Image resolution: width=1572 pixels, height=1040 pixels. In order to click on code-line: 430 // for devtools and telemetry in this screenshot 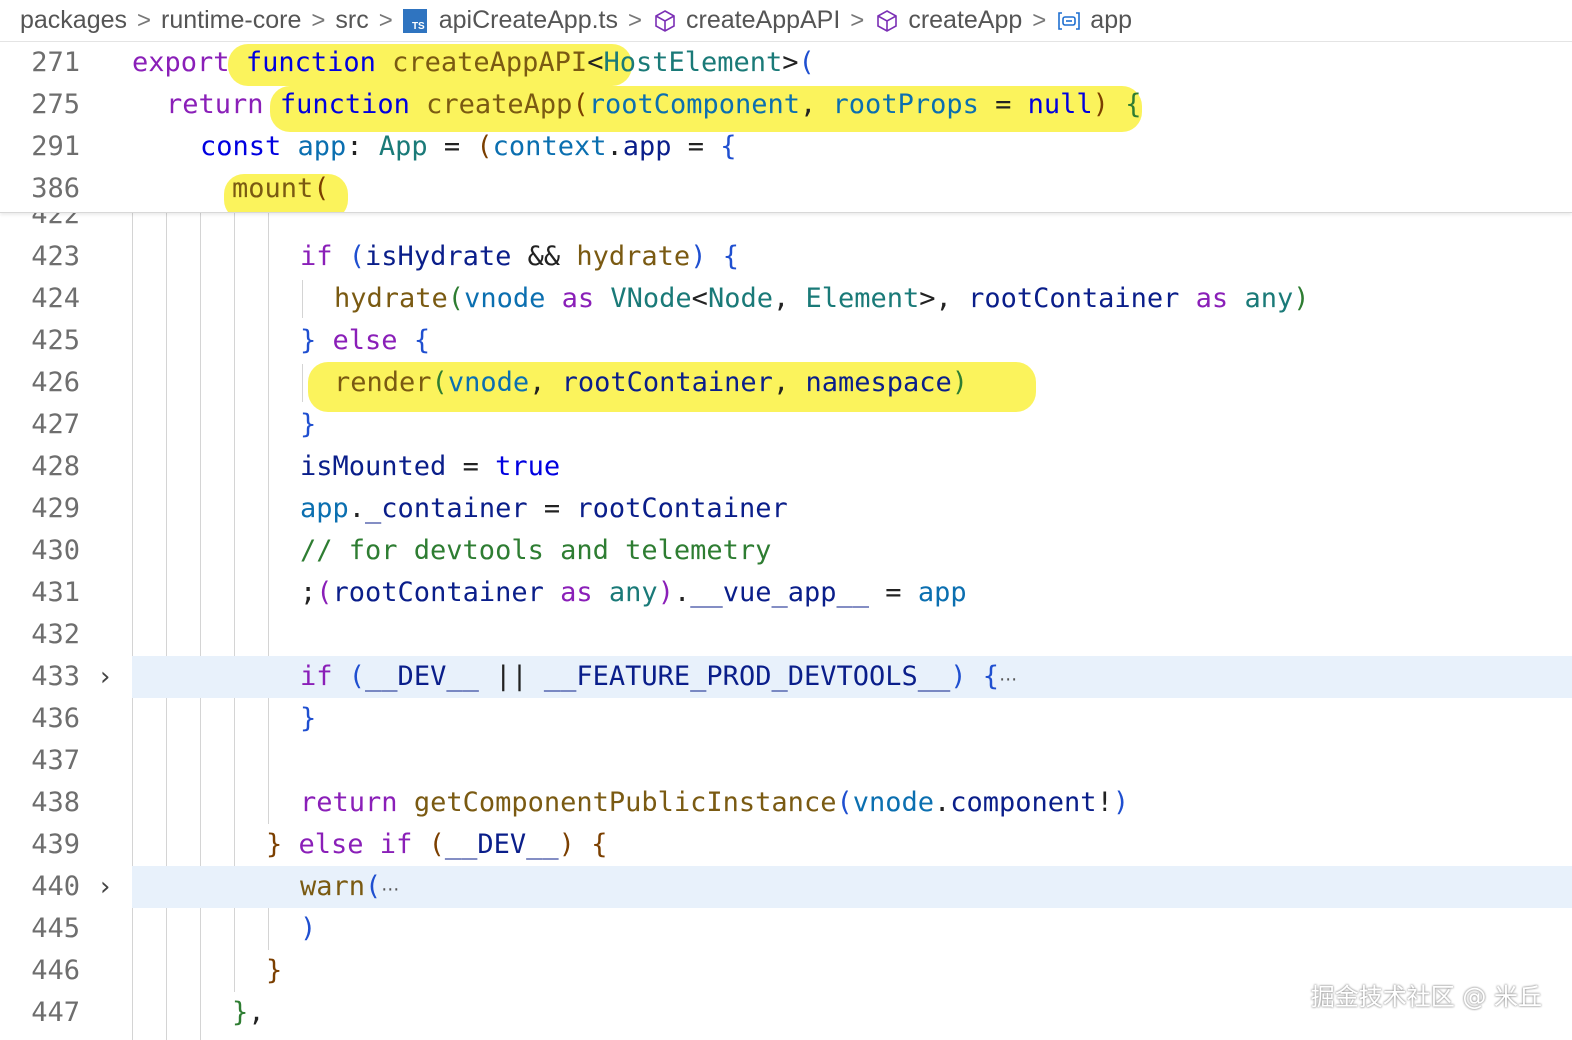, I will do `click(786, 551)`.